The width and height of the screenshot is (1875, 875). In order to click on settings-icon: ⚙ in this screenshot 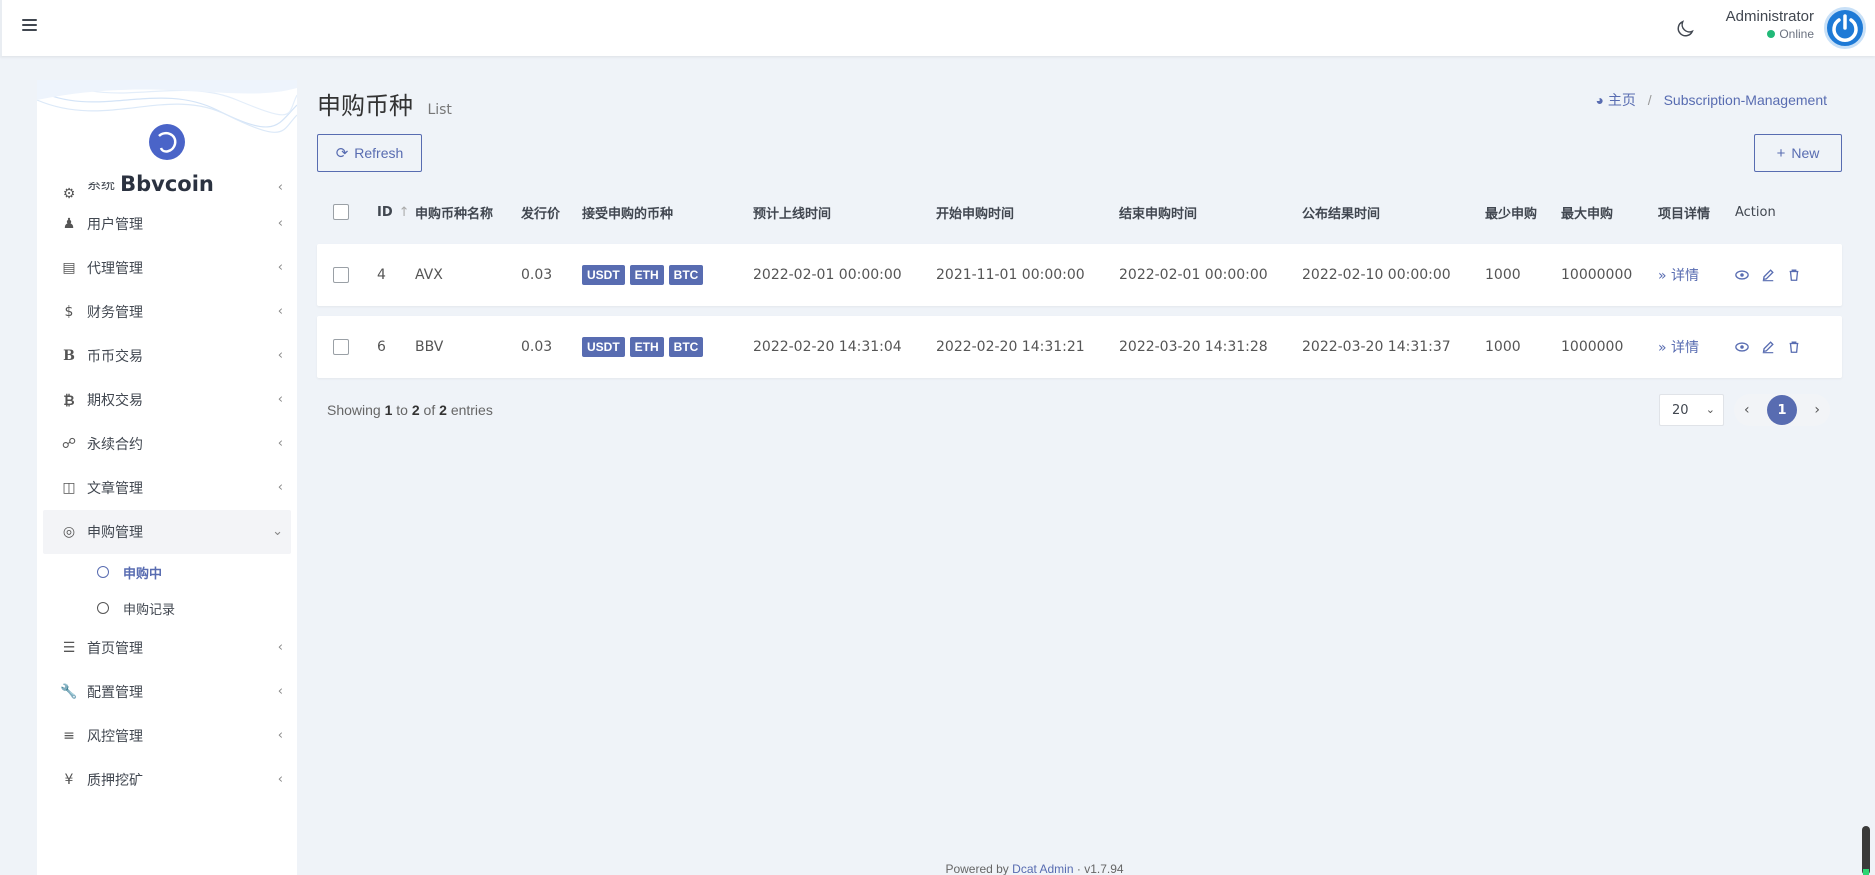, I will do `click(69, 194)`.